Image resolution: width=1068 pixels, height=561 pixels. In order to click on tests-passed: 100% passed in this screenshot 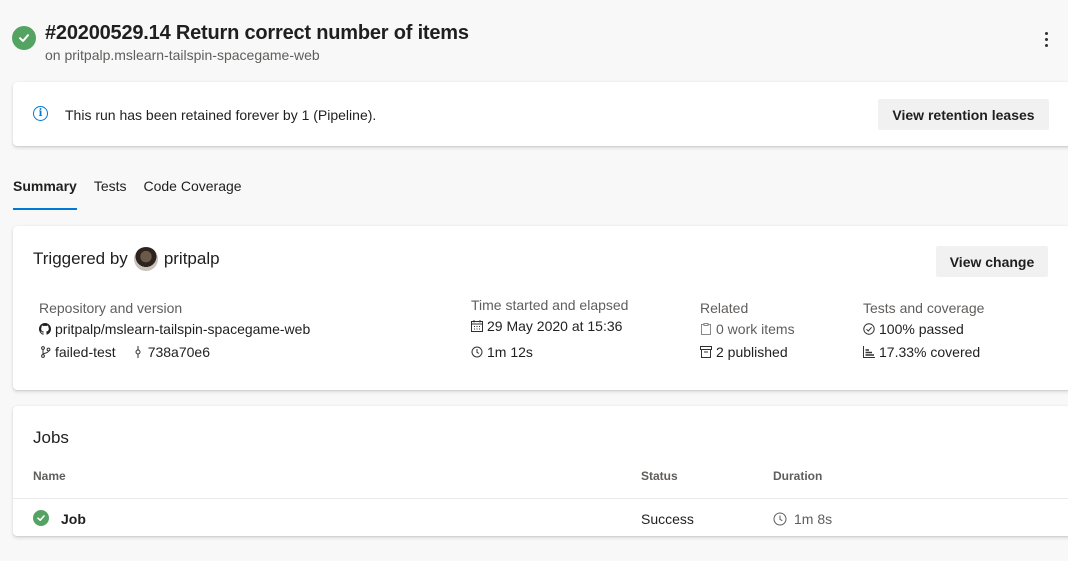, I will do `click(921, 329)`.